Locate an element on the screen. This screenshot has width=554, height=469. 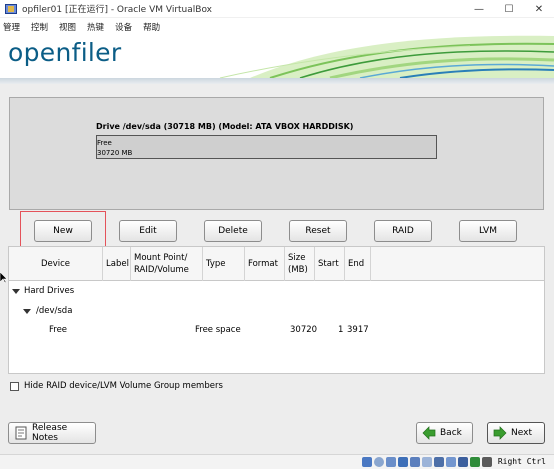
row-size: 30720 is located at coordinates (304, 330).